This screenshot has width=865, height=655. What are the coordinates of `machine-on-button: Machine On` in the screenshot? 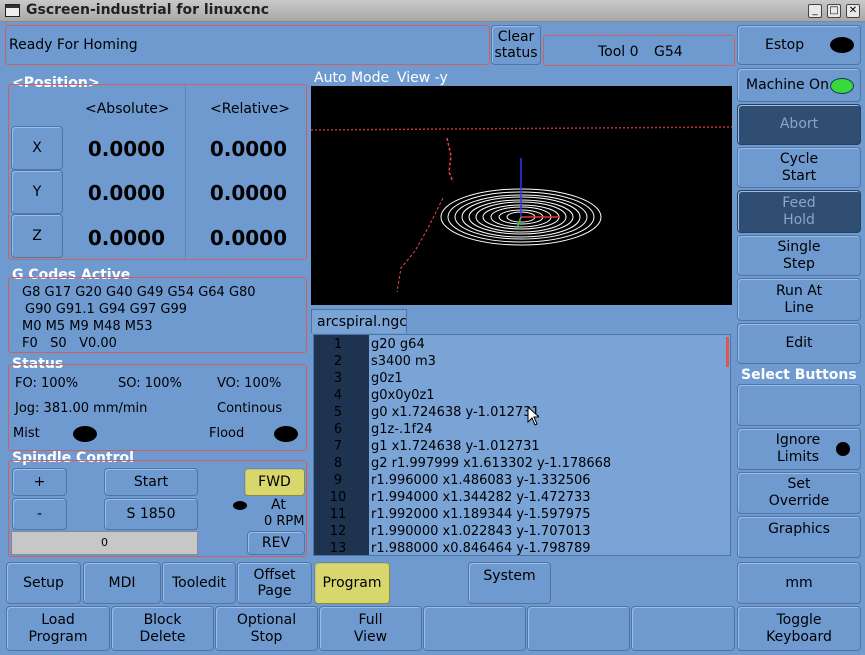 It's located at (799, 85).